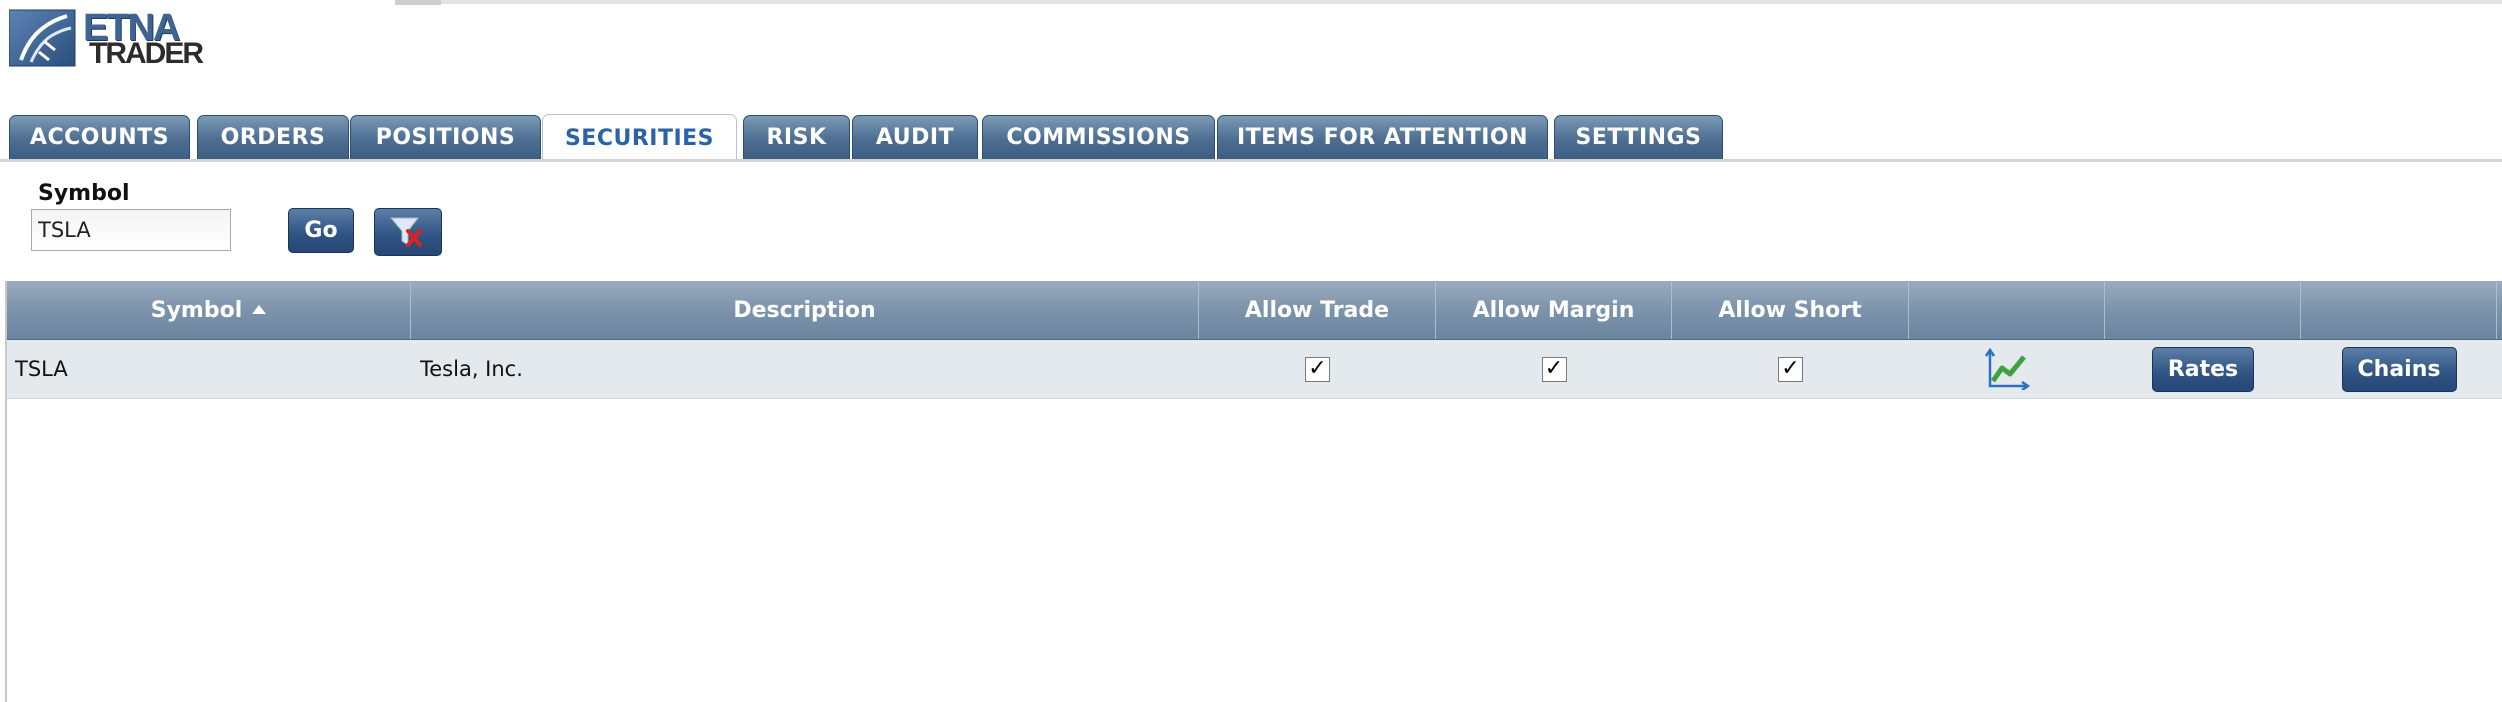 This screenshot has width=2502, height=702. What do you see at coordinates (1448, 2) in the screenshot?
I see `top-border` at bounding box center [1448, 2].